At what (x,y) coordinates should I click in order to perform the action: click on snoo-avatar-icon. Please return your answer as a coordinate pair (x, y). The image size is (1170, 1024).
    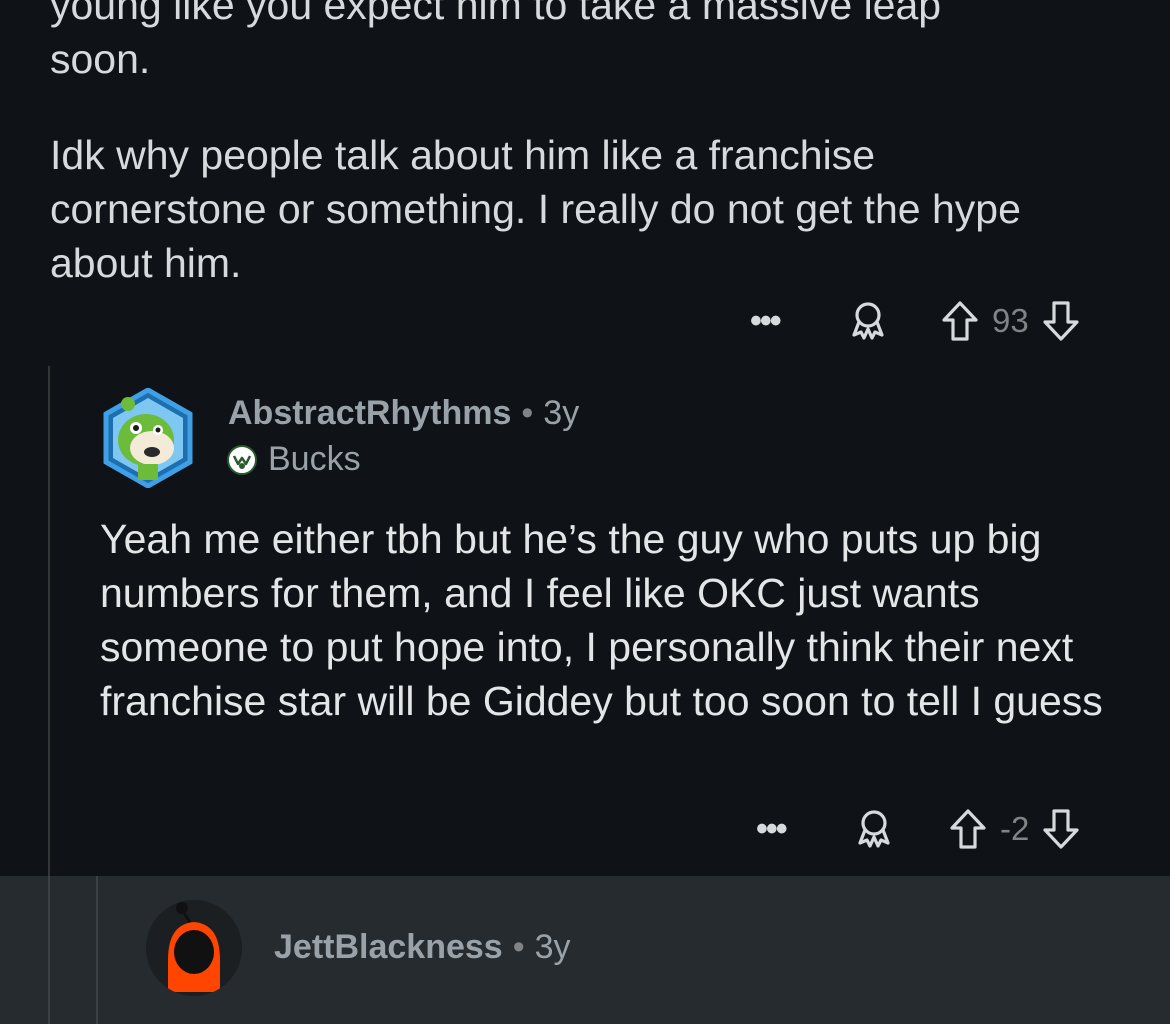
    Looking at the image, I should click on (194, 948).